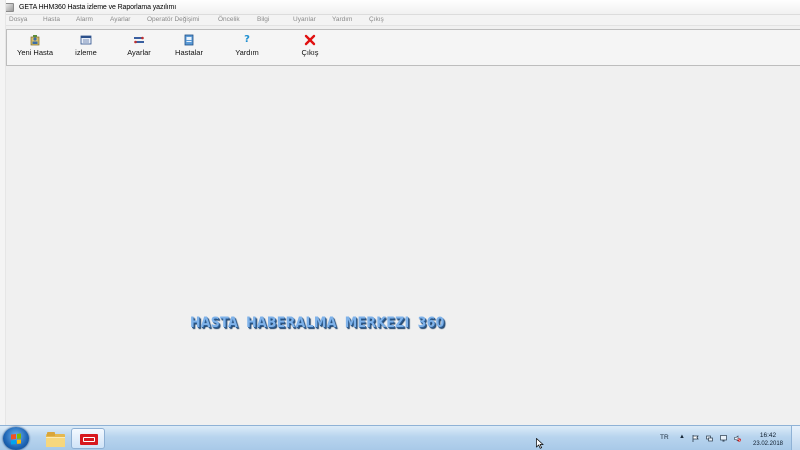  I want to click on display-icon, so click(723, 438).